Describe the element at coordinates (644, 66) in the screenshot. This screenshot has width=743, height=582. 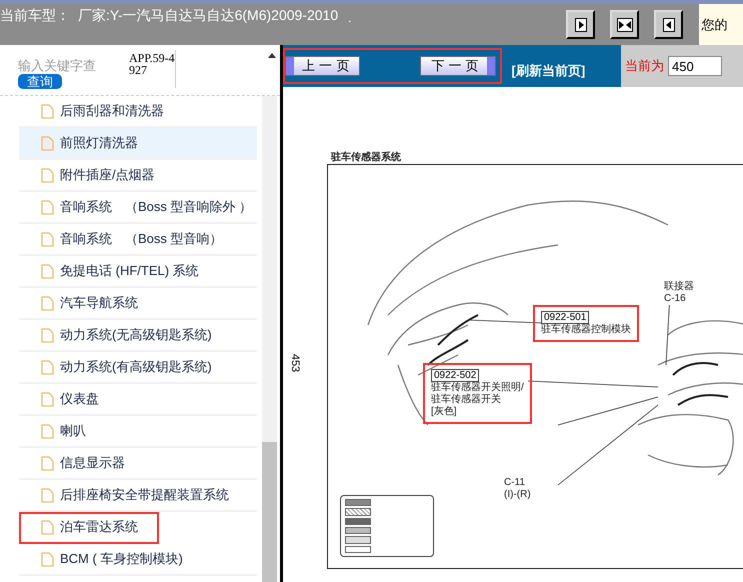
I see `current-page-label: 当前为` at that location.